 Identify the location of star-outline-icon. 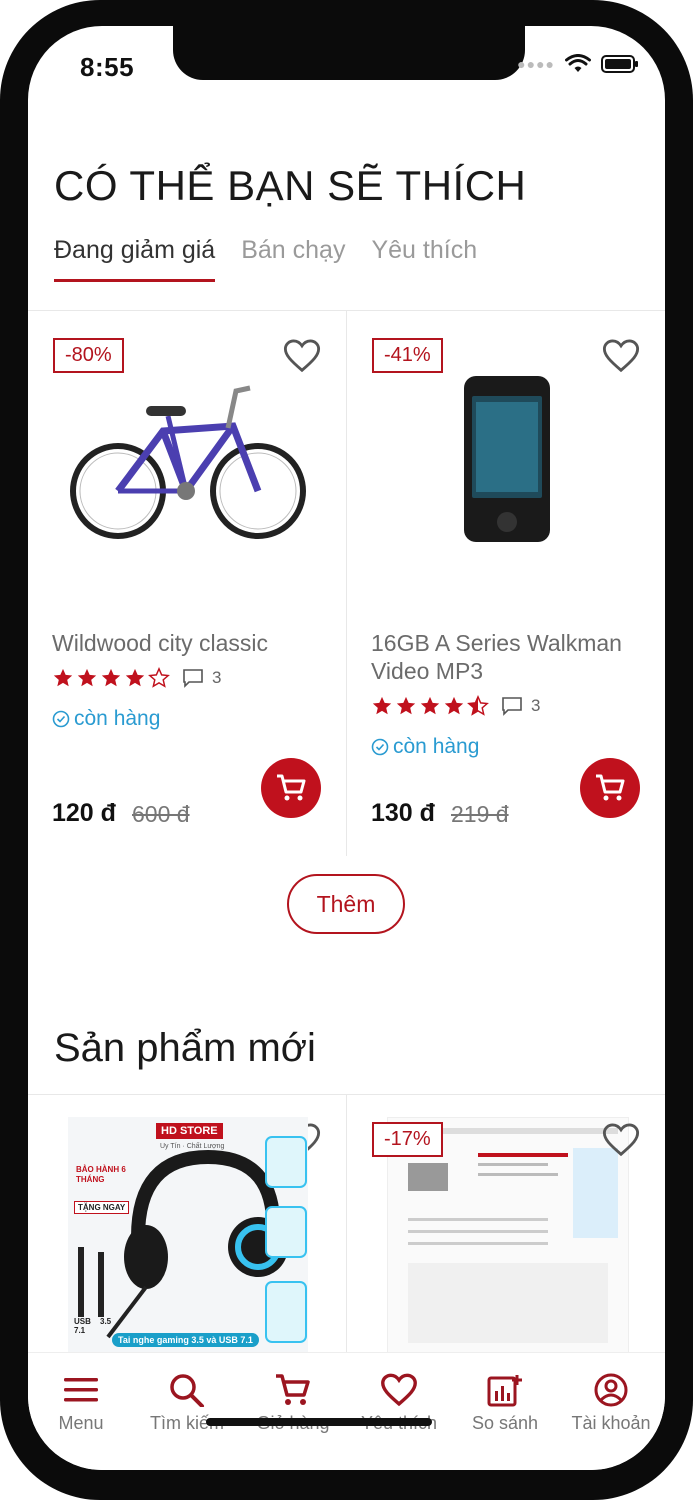
(159, 677).